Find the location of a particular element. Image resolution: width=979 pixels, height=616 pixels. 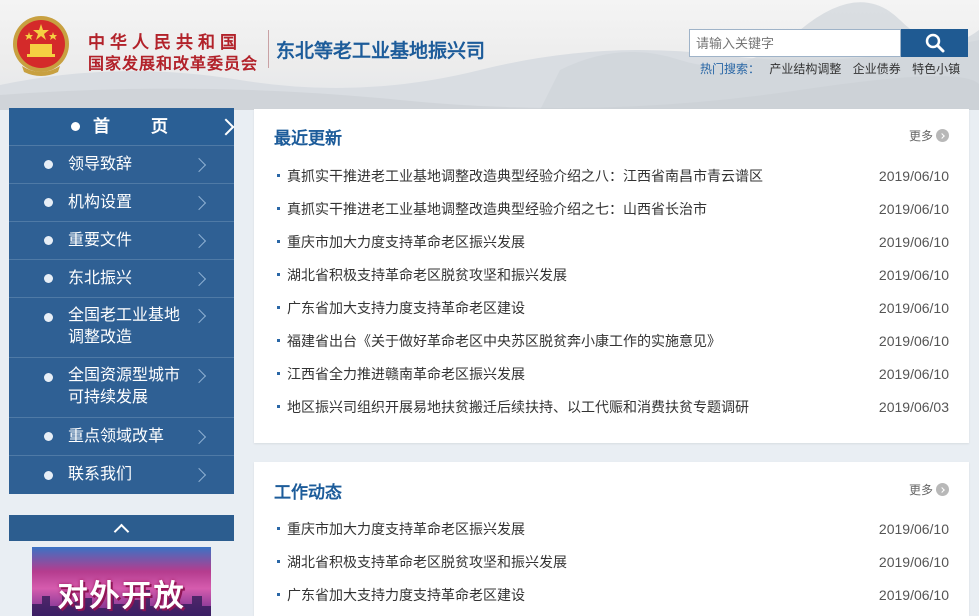

news-title: 真抓实干推进老工业基地调整改造典型经验介绍之八：江西省南昌市青云谱区 is located at coordinates (525, 176).